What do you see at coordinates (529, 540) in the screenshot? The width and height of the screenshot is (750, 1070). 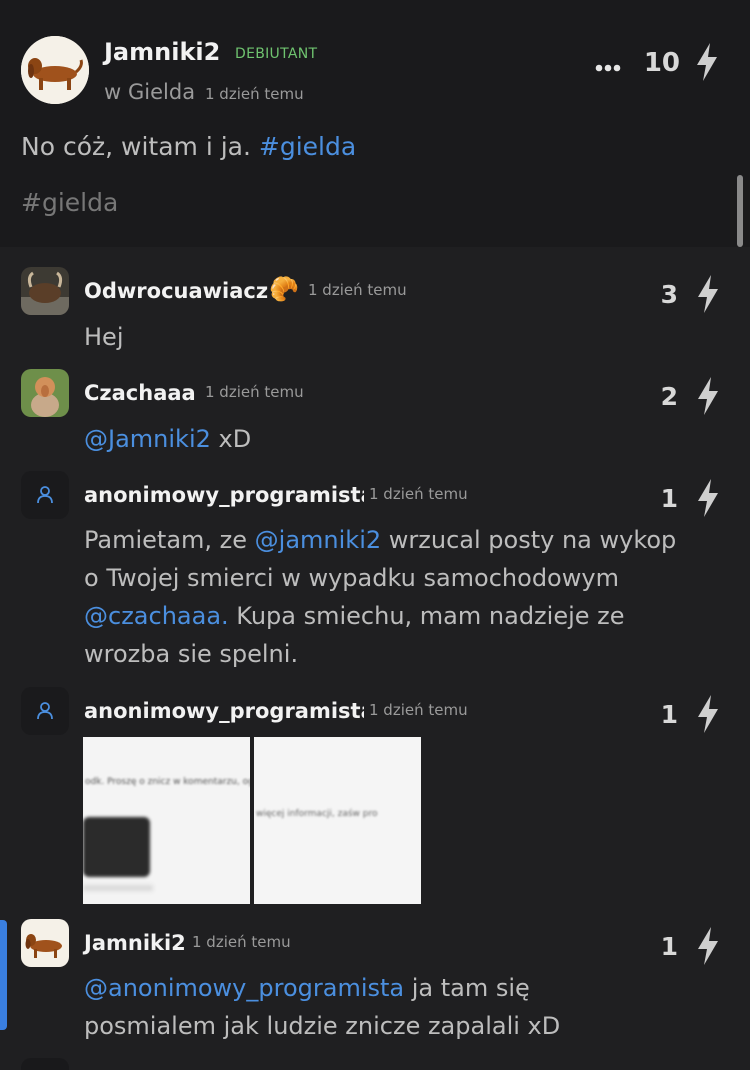 I see `text-segment: wrzucal posty na wykop` at bounding box center [529, 540].